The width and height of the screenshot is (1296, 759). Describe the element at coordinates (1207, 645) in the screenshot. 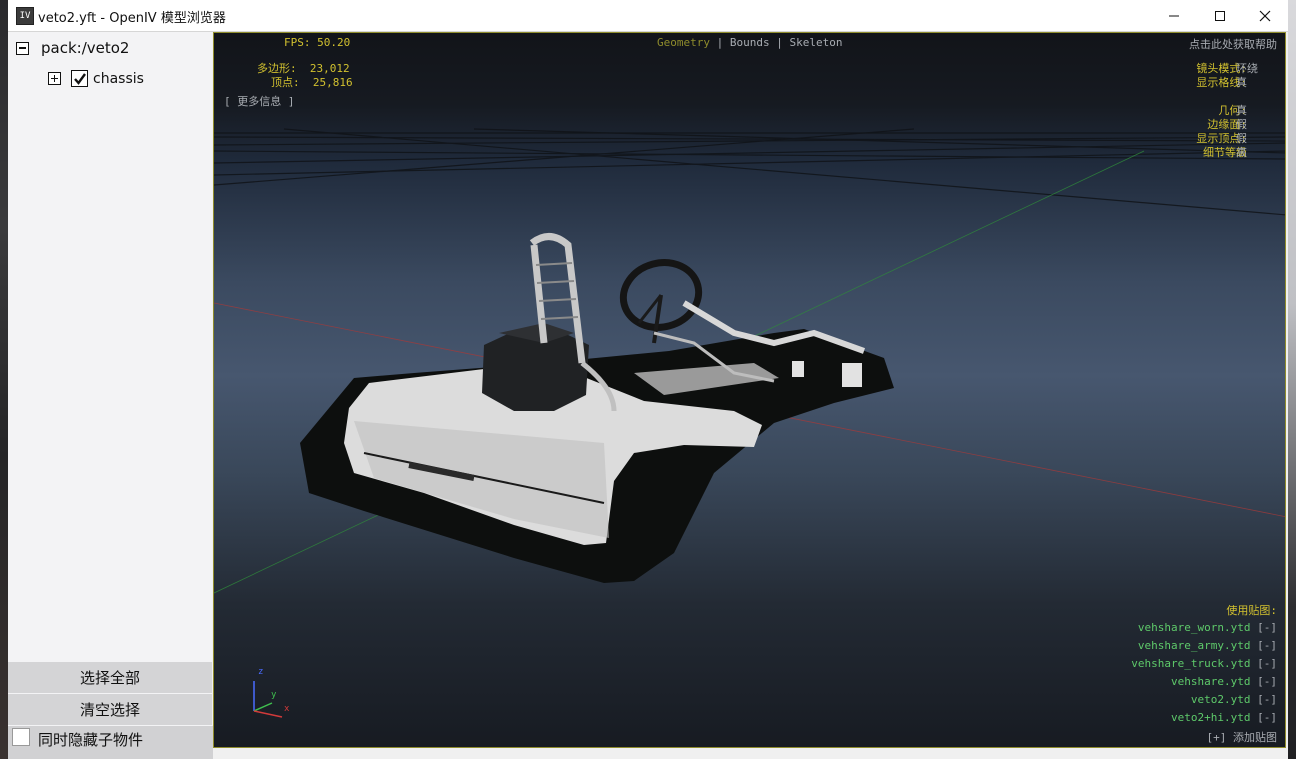

I see `texture-item: vehshare_army.ytd [-]` at that location.